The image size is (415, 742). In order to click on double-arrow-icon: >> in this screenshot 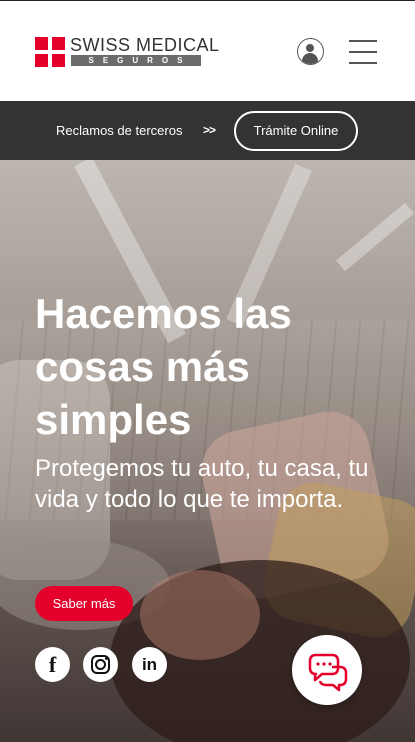, I will do `click(209, 130)`.